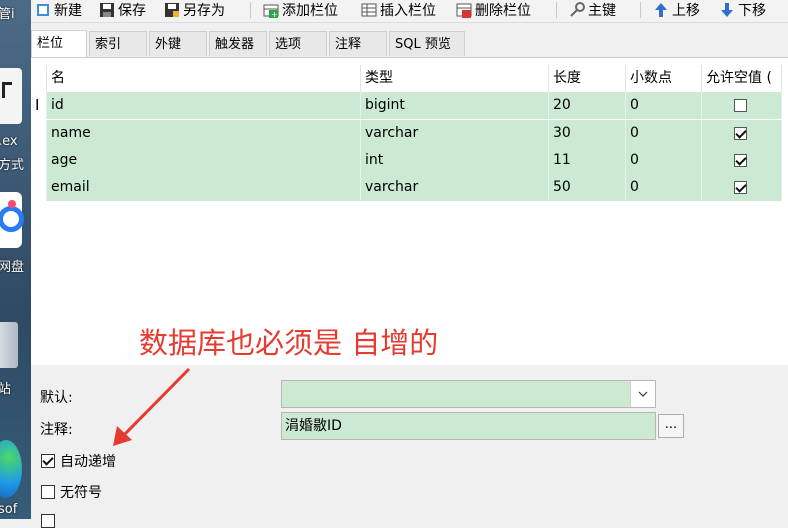  Describe the element at coordinates (455, 160) in the screenshot. I see `field-type-cell: int` at that location.